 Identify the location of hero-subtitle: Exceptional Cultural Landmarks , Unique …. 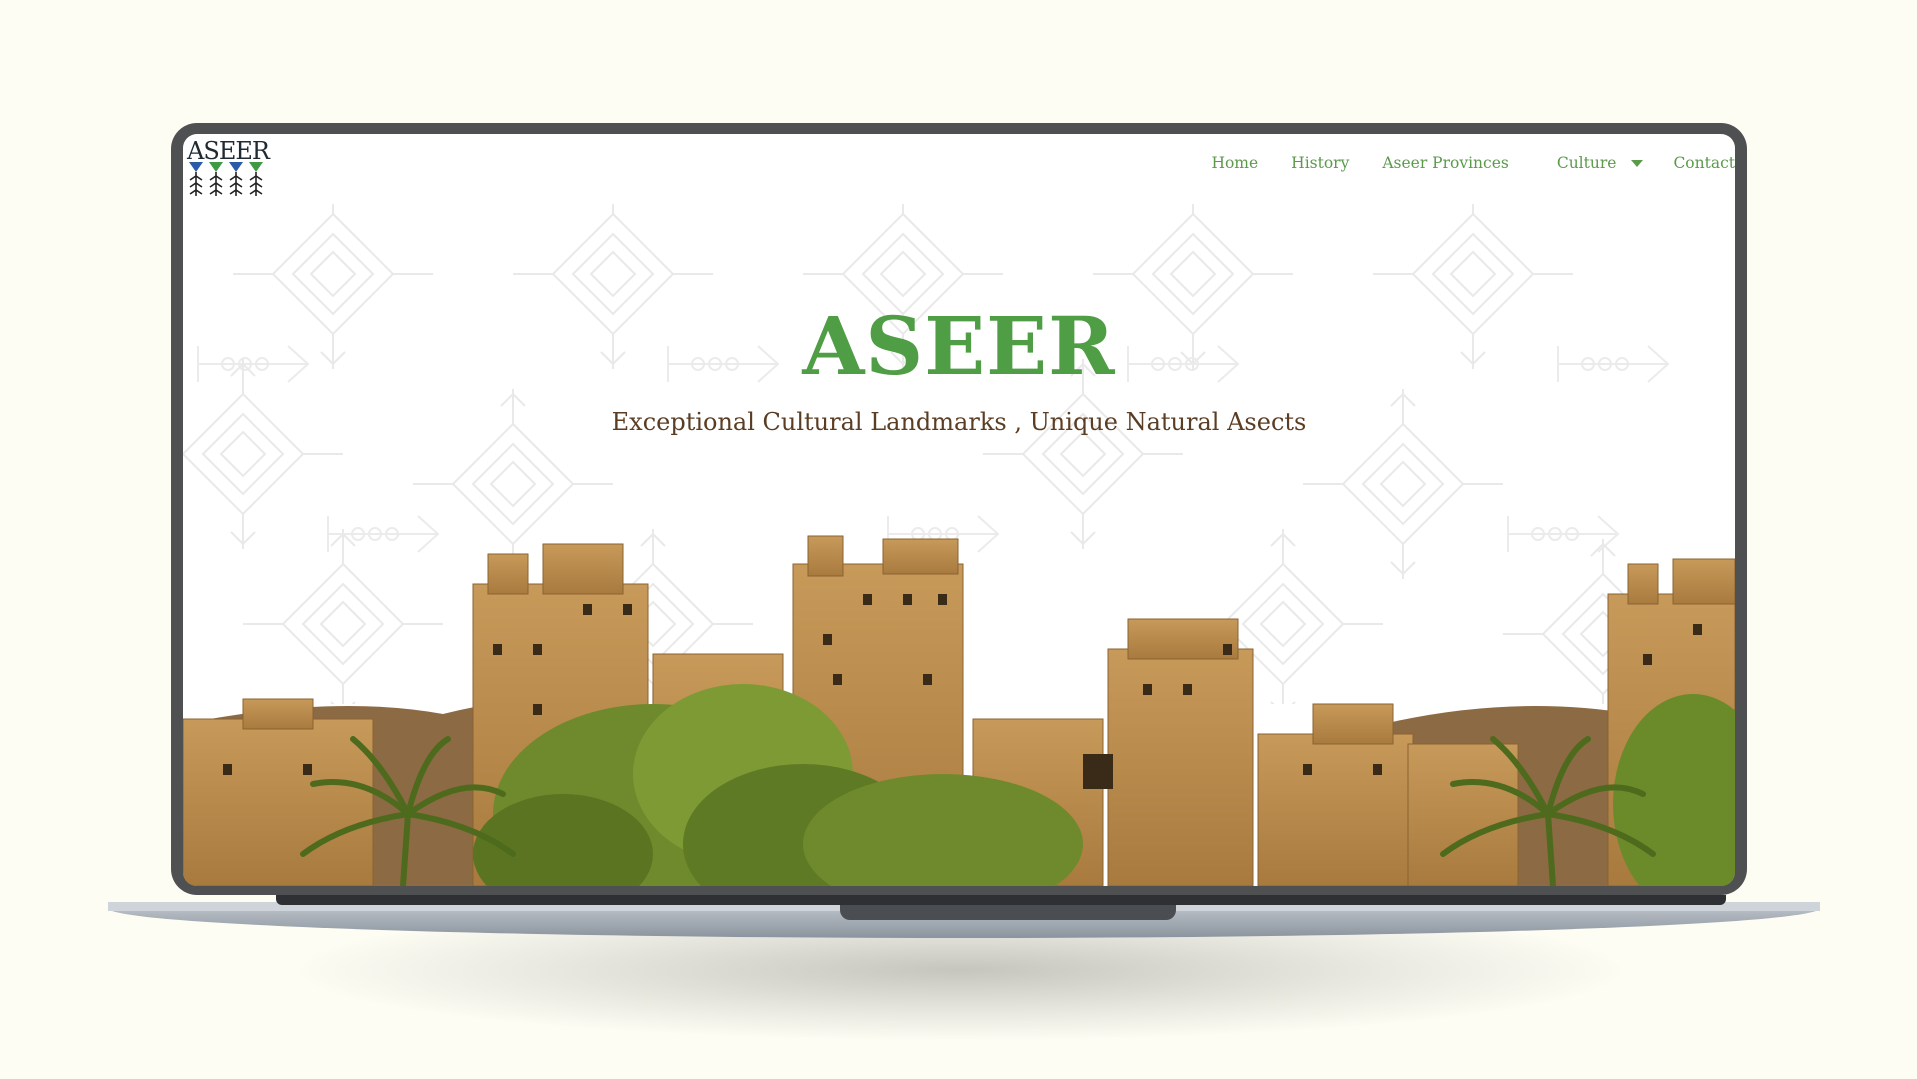
(959, 422).